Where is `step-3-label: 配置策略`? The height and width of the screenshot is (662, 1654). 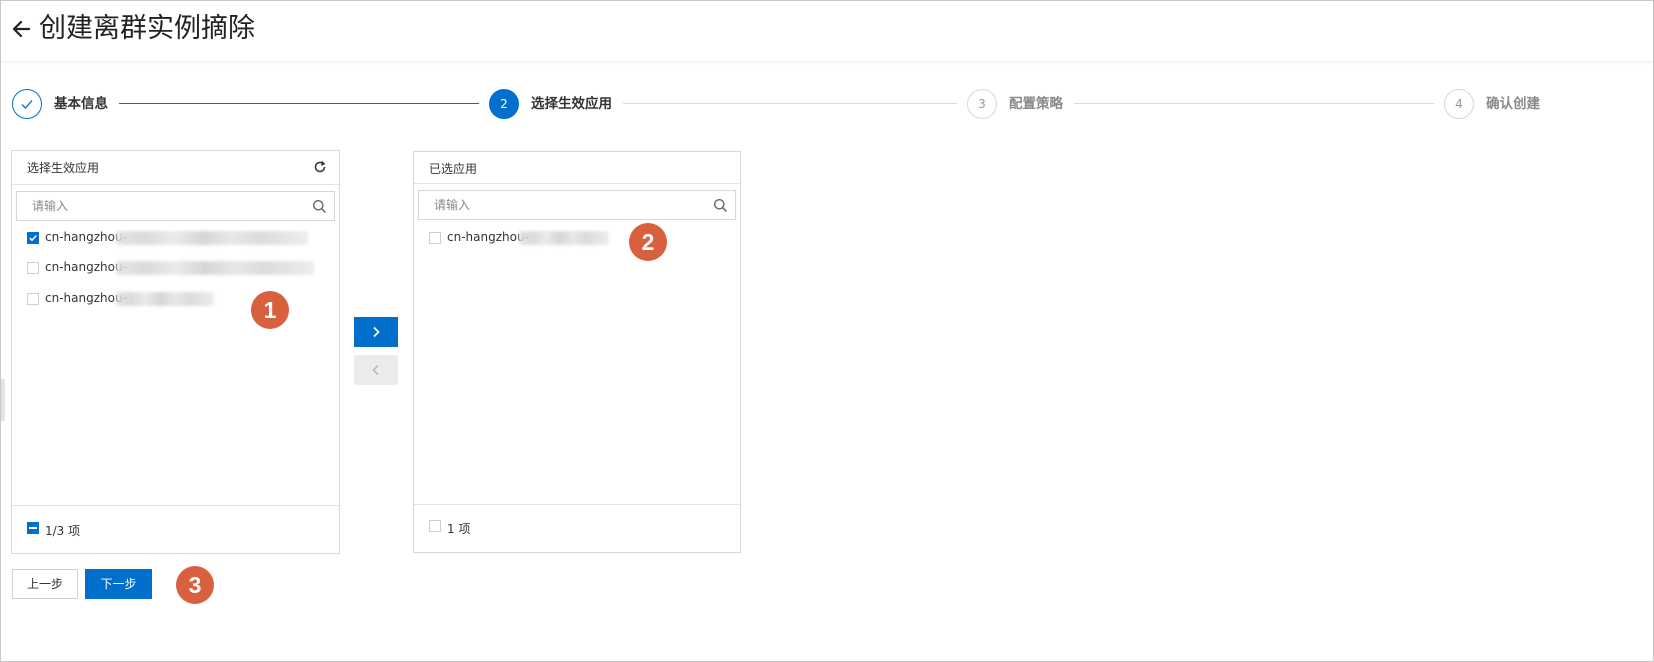 step-3-label: 配置策略 is located at coordinates (1036, 104).